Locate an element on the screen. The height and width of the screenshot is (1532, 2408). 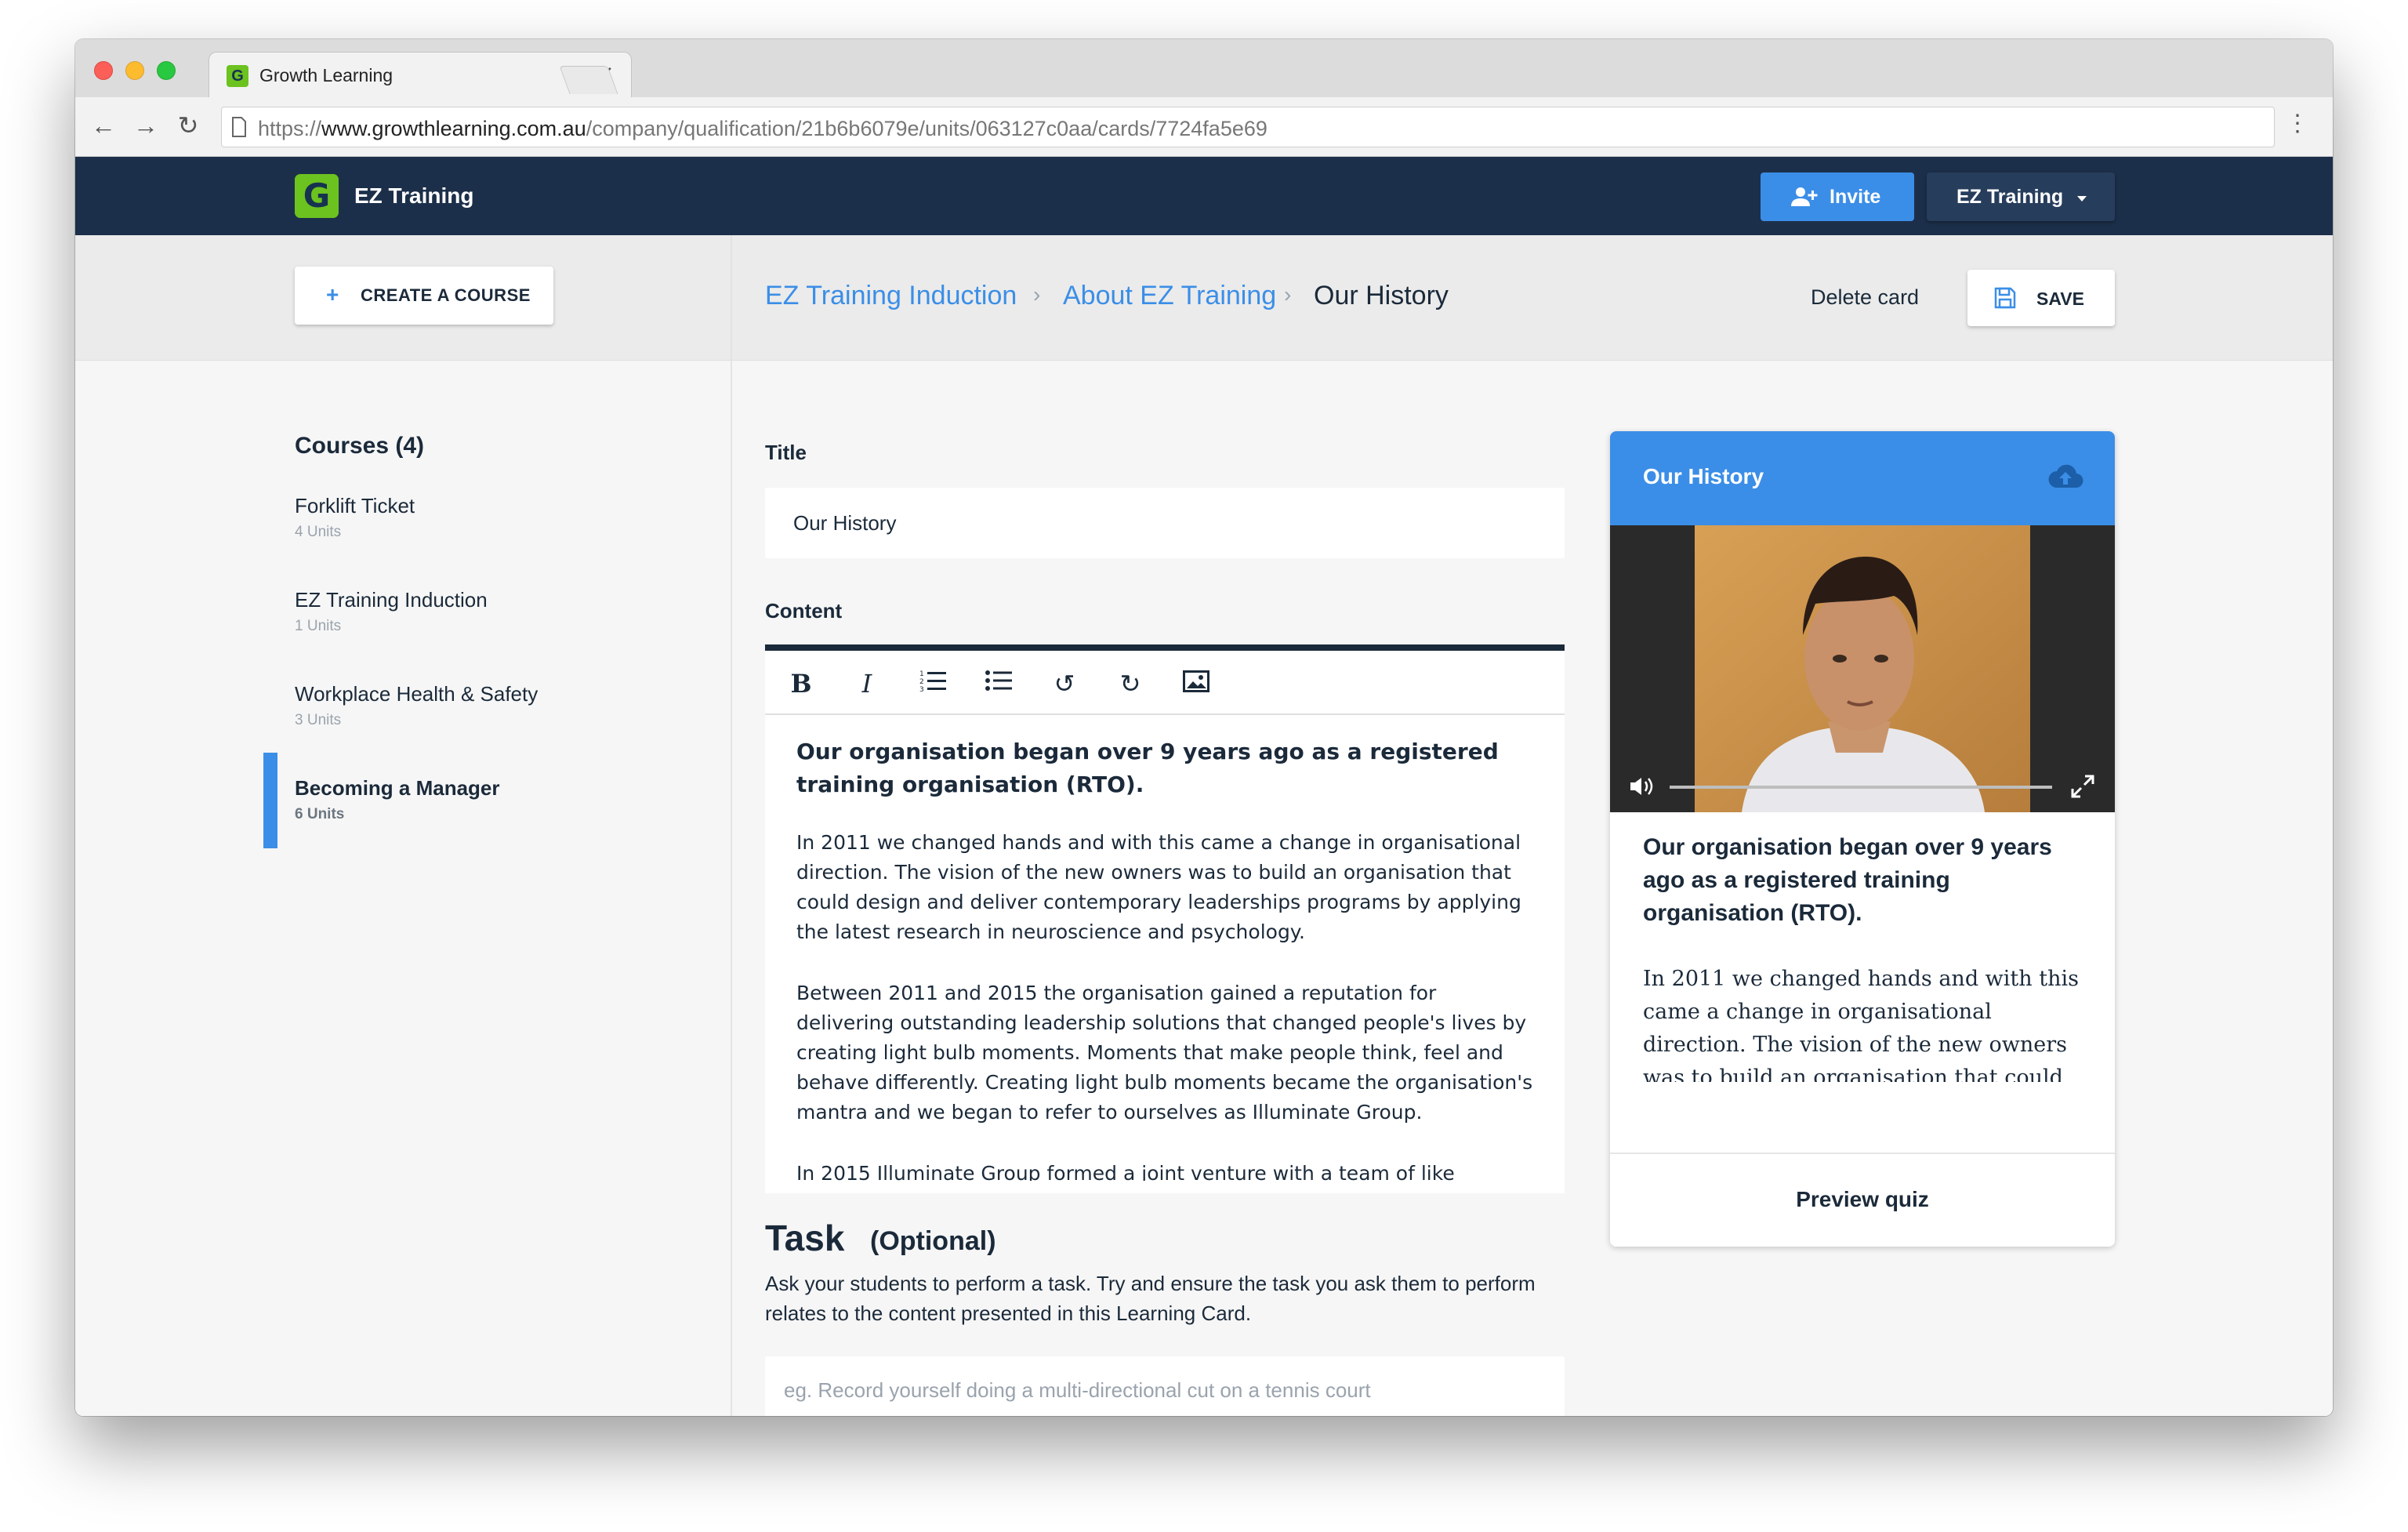
content-label: Content is located at coordinates (804, 611).